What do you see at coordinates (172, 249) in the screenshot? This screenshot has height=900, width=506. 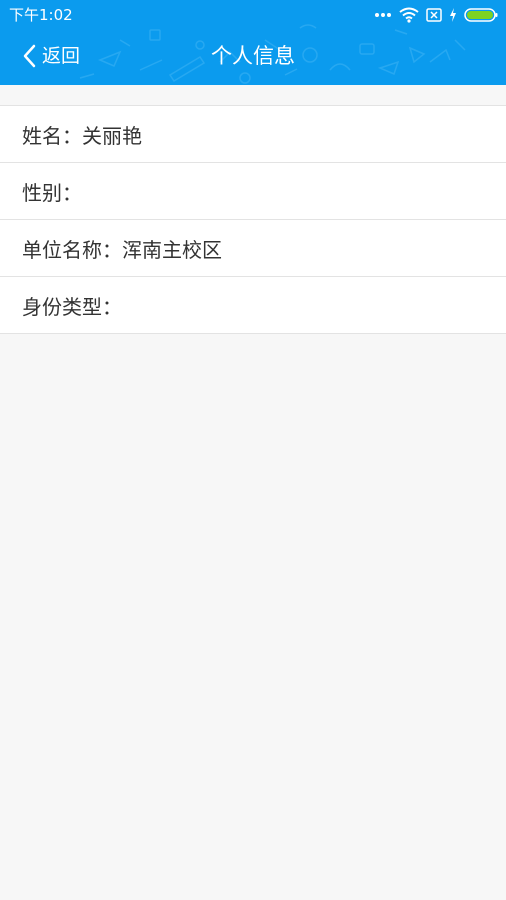 I see `organization-value: 浑南主校区` at bounding box center [172, 249].